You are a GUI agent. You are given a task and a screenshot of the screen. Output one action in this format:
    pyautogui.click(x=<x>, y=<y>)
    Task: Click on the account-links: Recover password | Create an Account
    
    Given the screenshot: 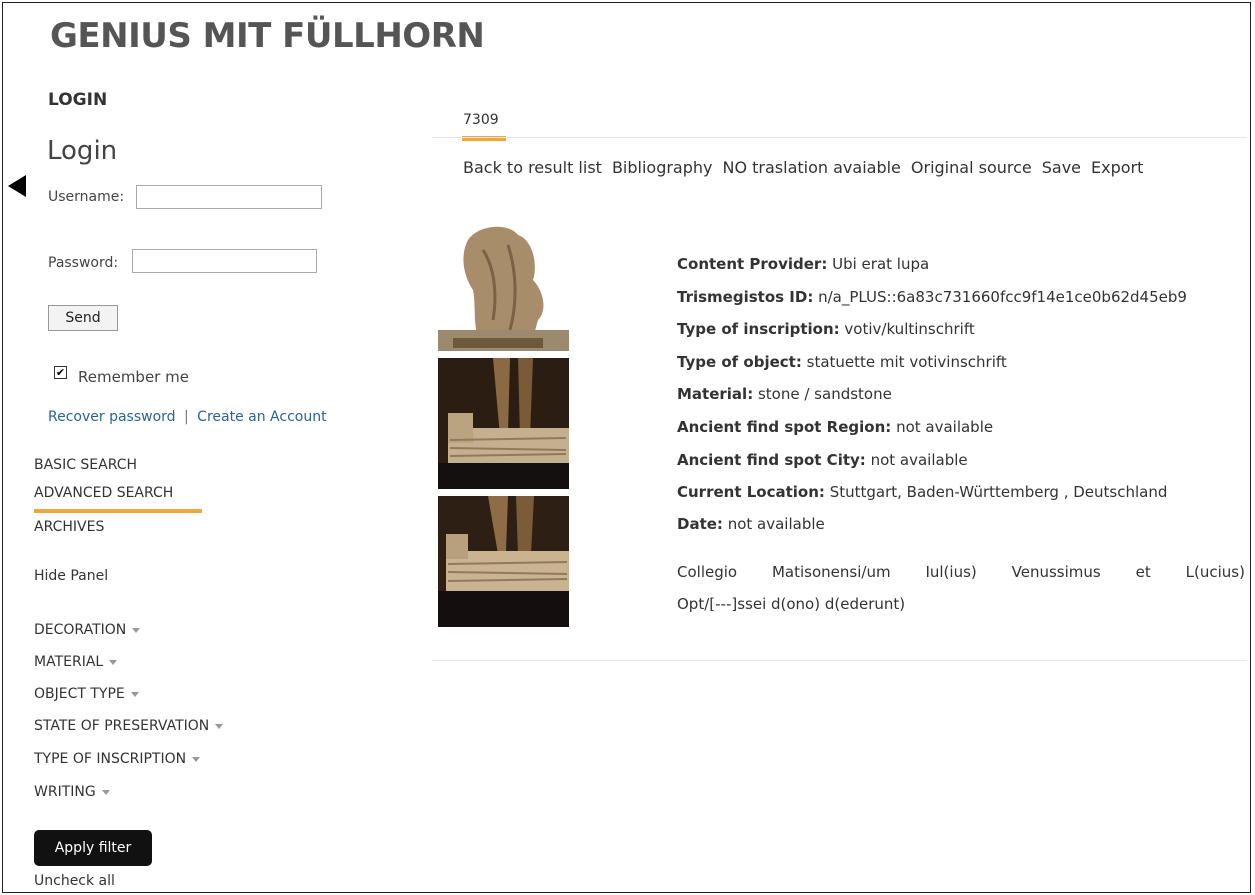 What is the action you would take?
    pyautogui.click(x=187, y=417)
    